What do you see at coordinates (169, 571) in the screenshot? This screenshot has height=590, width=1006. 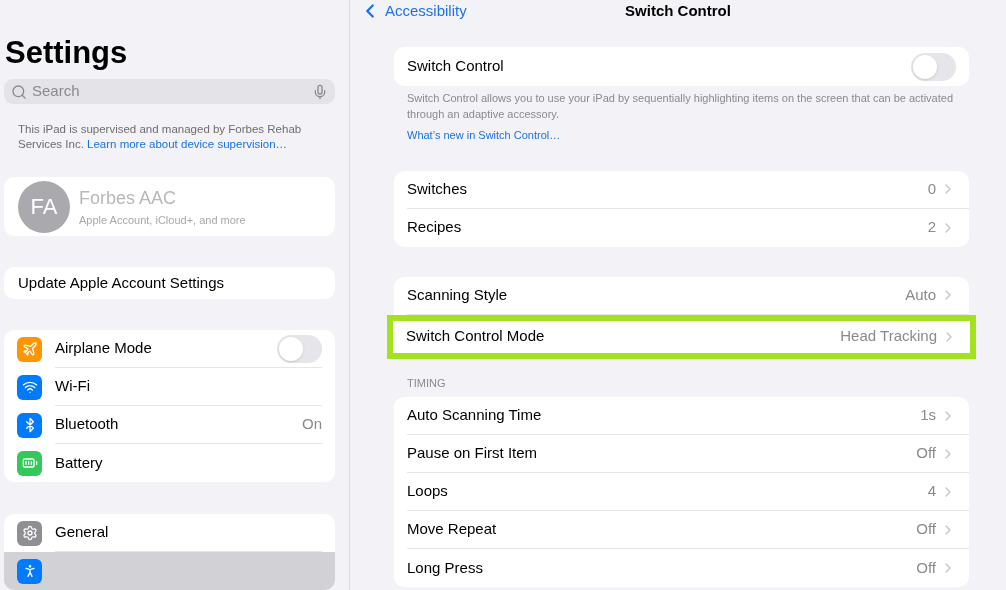 I see `sidebar-item` at bounding box center [169, 571].